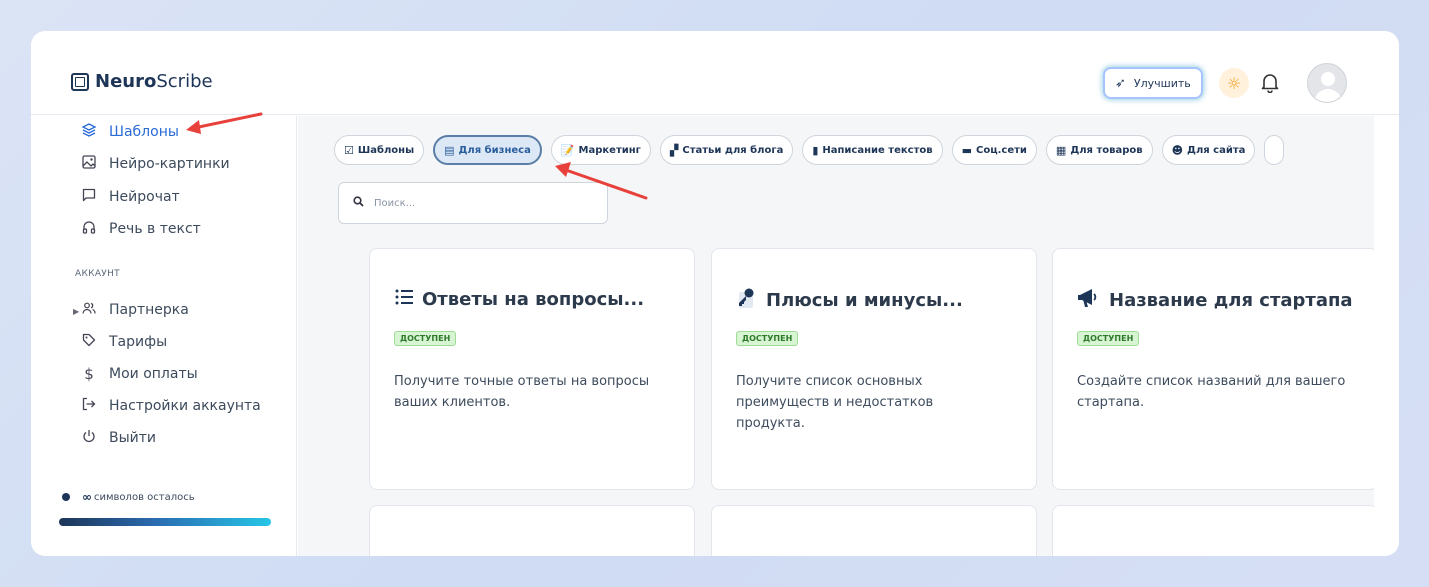  What do you see at coordinates (966, 150) in the screenshot?
I see `laptop-icon: ▬` at bounding box center [966, 150].